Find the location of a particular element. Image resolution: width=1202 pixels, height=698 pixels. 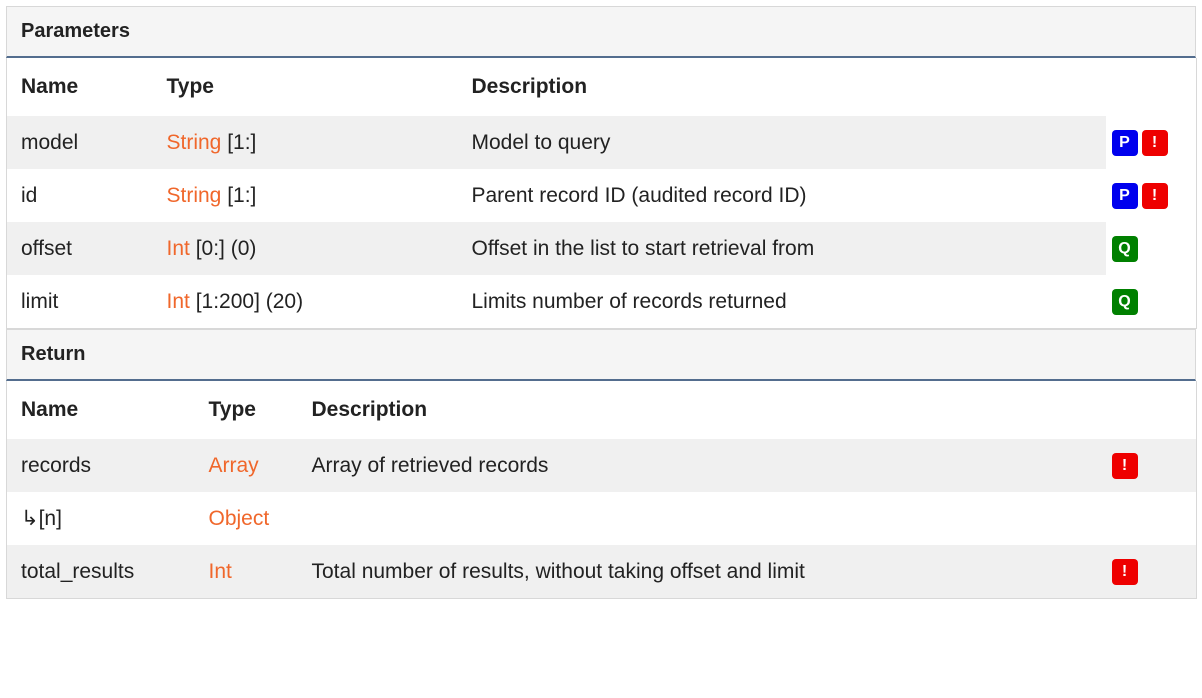

type-link: Array is located at coordinates (234, 465).